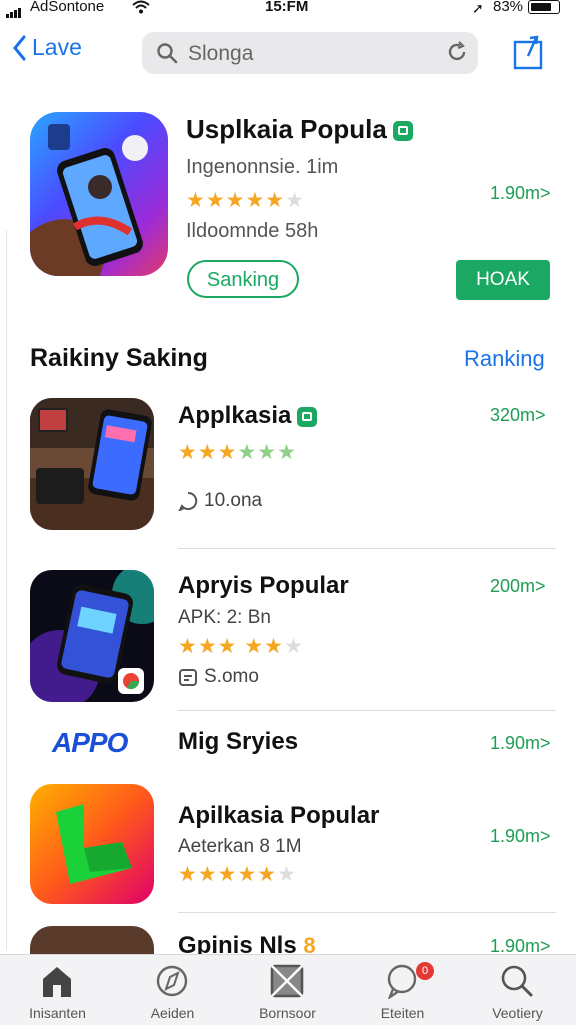 This screenshot has width=576, height=1025. Describe the element at coordinates (425, 971) in the screenshot. I see `notification-badge: 0` at that location.